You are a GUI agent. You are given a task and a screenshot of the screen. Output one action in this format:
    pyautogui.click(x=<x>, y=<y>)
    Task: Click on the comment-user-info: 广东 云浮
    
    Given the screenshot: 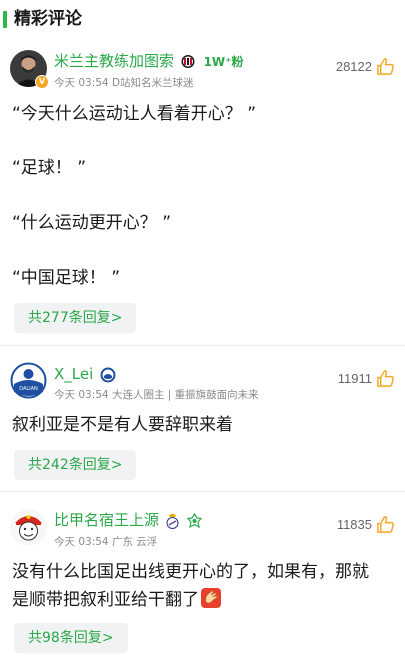 What is the action you would take?
    pyautogui.click(x=134, y=542)
    